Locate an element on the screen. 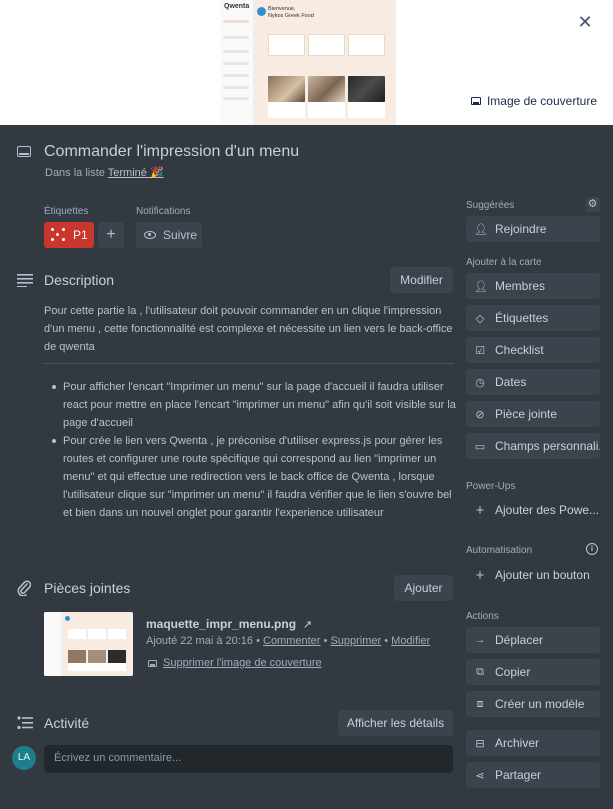 This screenshot has width=613, height=809. follow-button: Suivre is located at coordinates (169, 235).